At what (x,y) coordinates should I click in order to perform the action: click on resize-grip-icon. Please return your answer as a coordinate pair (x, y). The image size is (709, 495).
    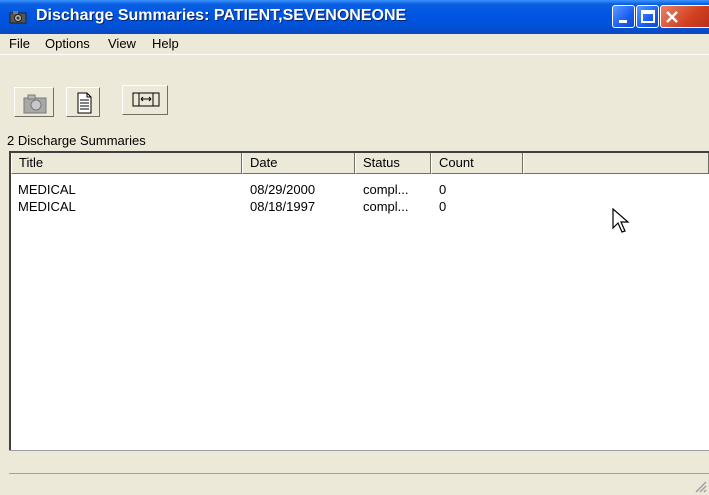
    Looking at the image, I should click on (700, 486).